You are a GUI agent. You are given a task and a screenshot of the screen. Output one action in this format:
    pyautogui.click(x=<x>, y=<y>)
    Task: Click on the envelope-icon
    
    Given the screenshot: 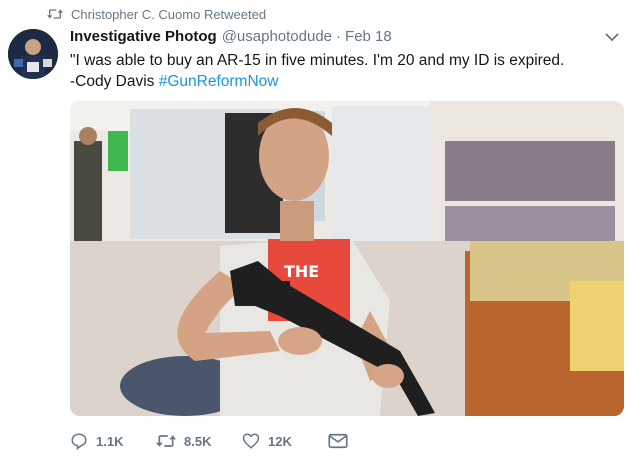 What is the action you would take?
    pyautogui.click(x=338, y=441)
    